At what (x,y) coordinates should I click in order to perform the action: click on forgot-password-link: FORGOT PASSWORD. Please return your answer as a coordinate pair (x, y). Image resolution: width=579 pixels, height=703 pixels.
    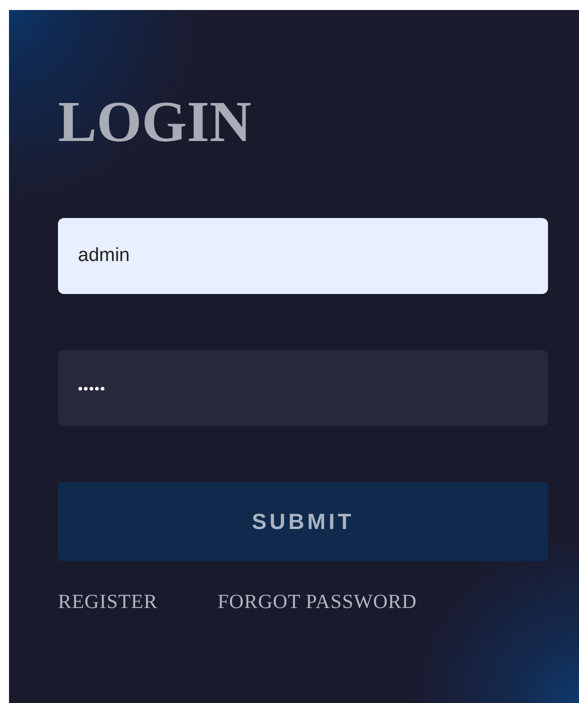
    Looking at the image, I should click on (317, 602).